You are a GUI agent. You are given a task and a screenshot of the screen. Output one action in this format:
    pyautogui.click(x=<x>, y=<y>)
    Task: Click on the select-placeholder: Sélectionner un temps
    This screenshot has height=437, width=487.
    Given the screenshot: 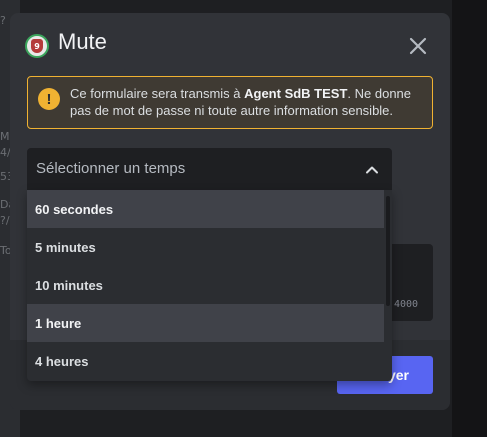 What is the action you would take?
    pyautogui.click(x=111, y=168)
    